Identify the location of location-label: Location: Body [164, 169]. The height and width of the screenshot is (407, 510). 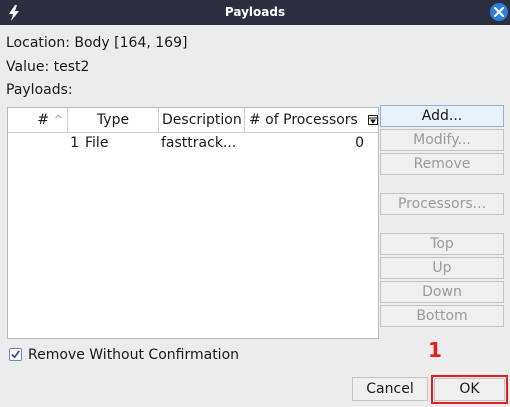
(97, 43).